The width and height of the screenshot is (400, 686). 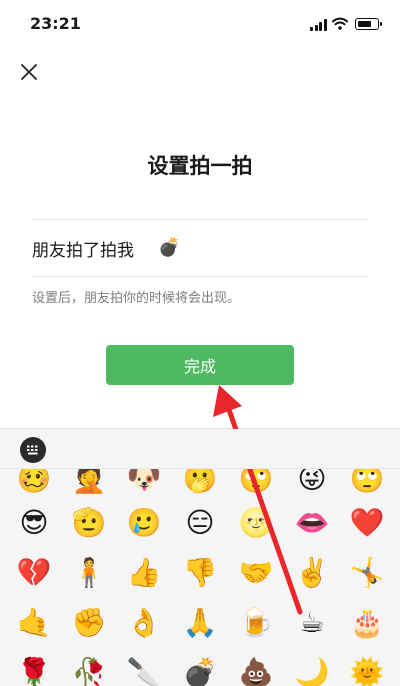 I want to click on close-icon, so click(x=29, y=72).